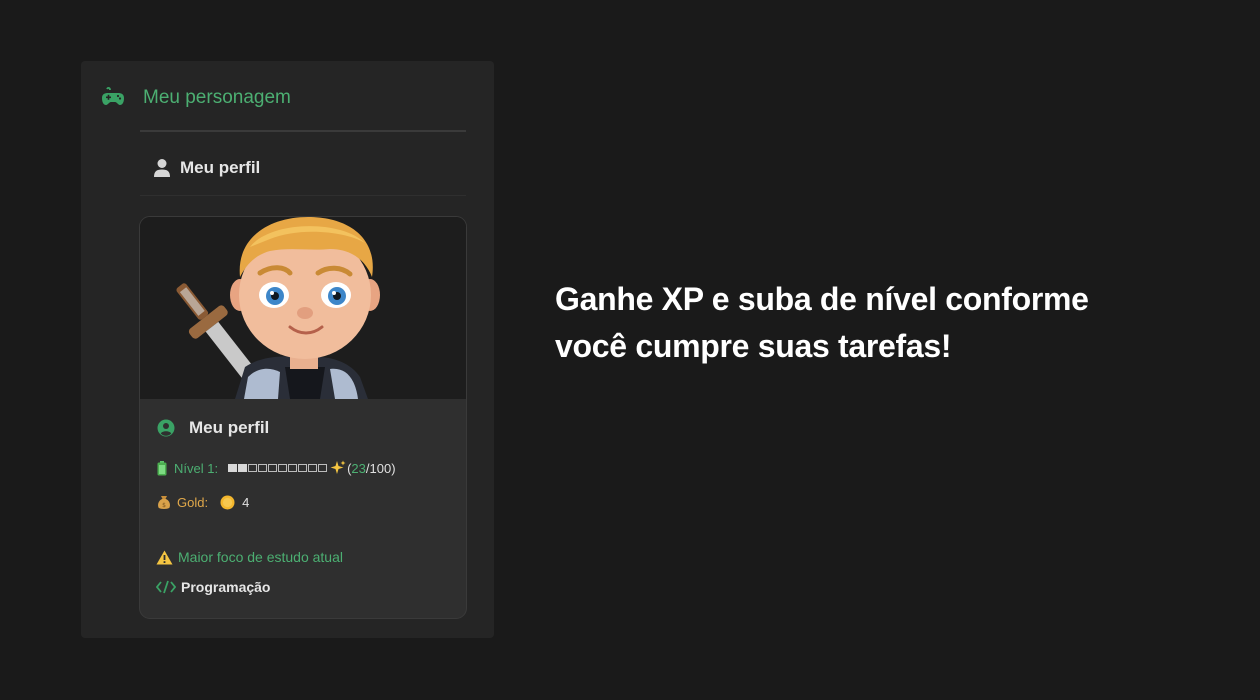 The image size is (1260, 700). What do you see at coordinates (162, 168) in the screenshot?
I see `user-icon` at bounding box center [162, 168].